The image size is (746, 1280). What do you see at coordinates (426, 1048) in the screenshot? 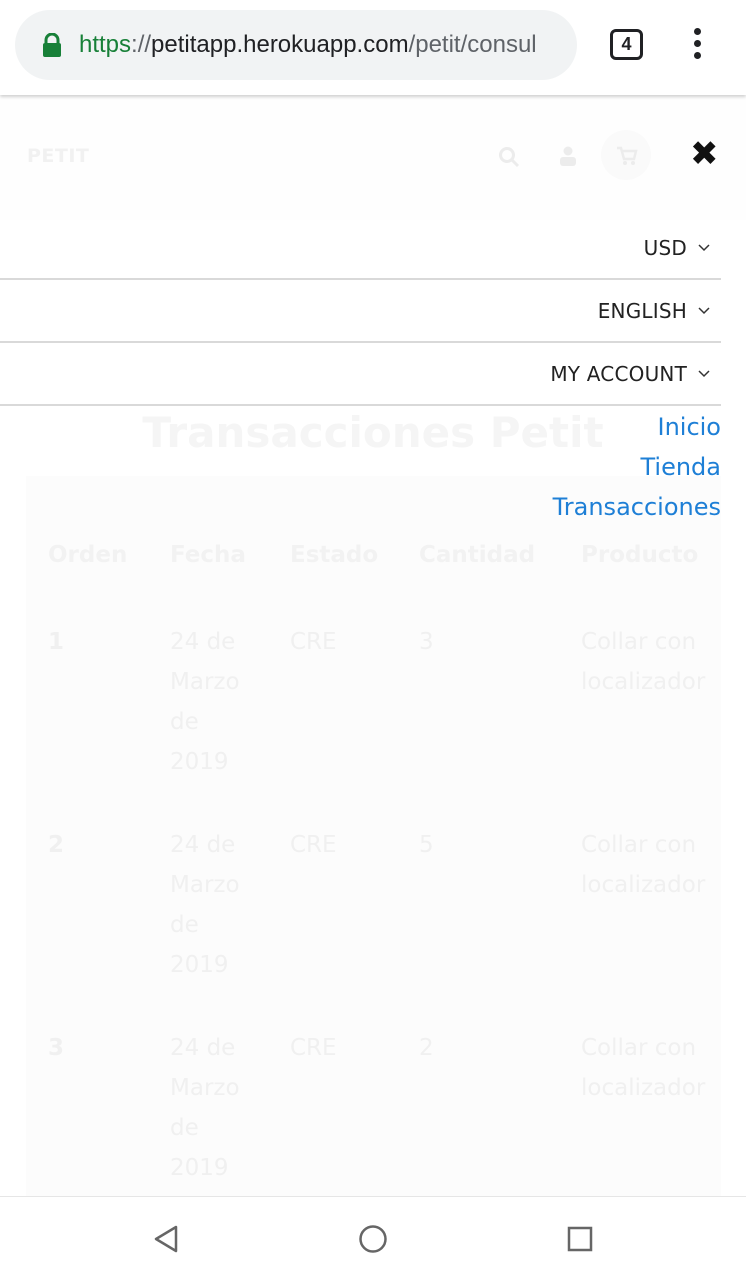
I see `table-cell-cantidad: 2` at bounding box center [426, 1048].